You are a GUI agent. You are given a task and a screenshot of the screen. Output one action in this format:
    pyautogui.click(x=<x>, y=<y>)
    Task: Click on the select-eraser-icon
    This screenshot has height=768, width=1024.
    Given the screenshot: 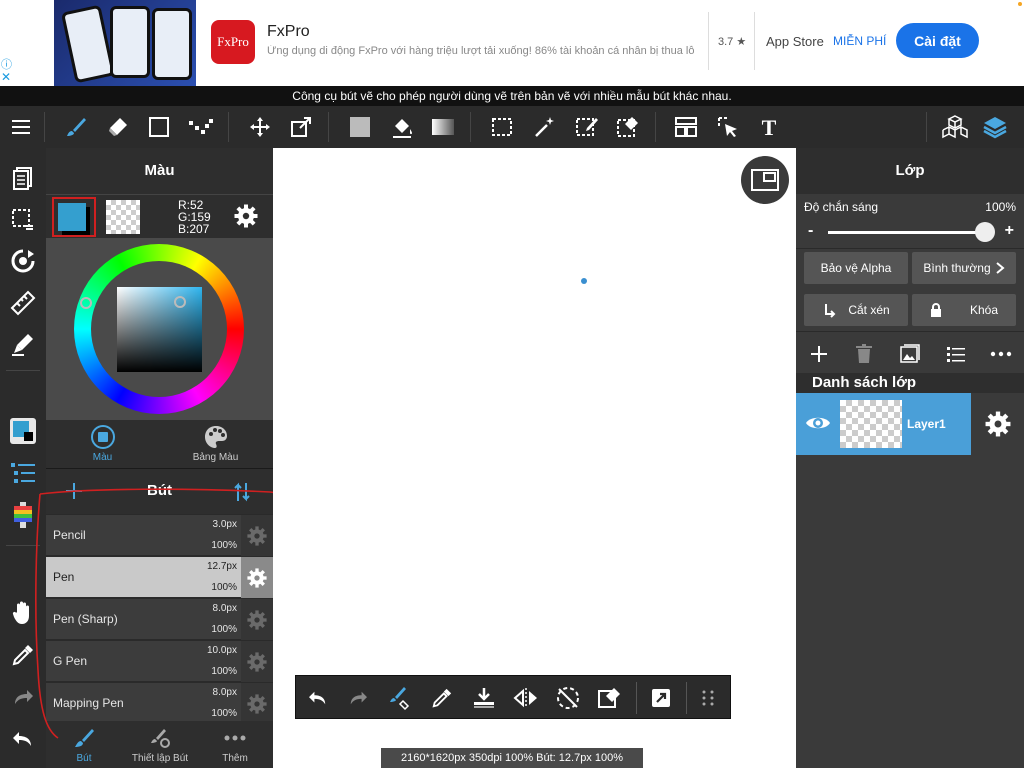 What is the action you would take?
    pyautogui.click(x=628, y=127)
    